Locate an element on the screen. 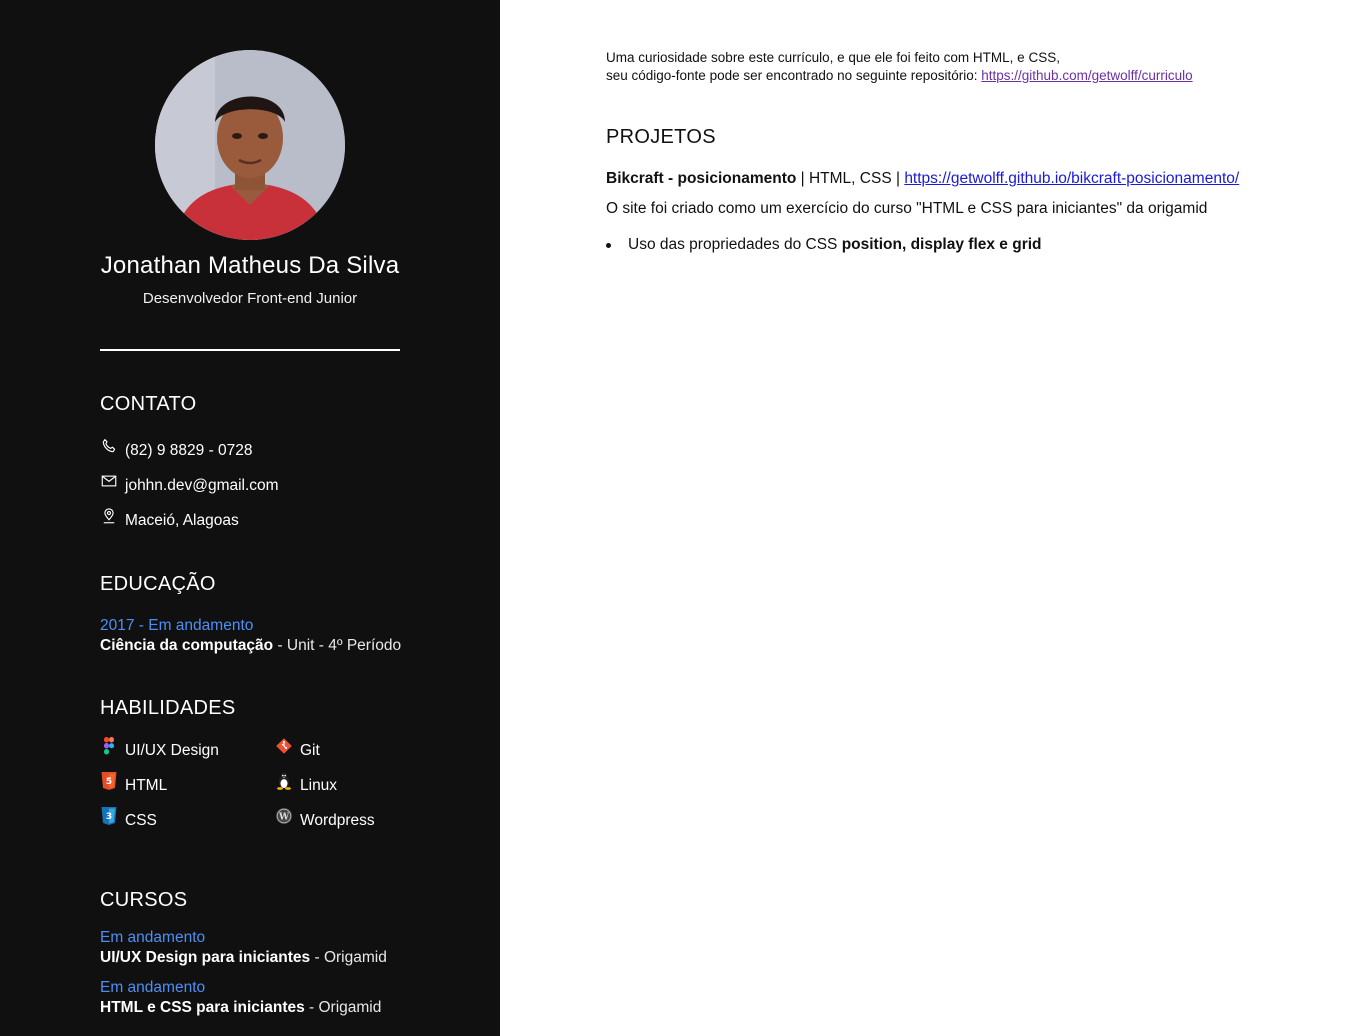 Image resolution: width=1360 pixels, height=1036 pixels. course-entry: UI/UX Design para iniciantes - Origamid is located at coordinates (243, 958).